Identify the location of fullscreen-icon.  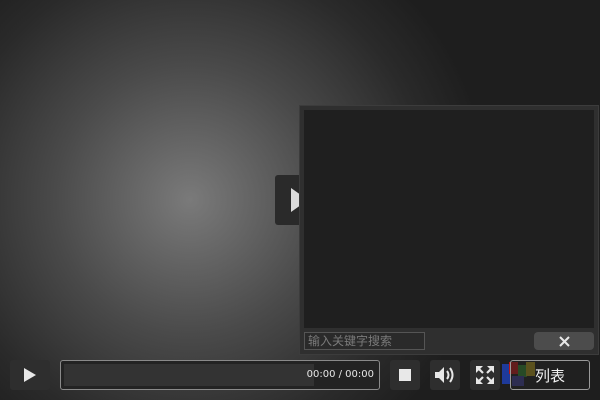
(485, 375).